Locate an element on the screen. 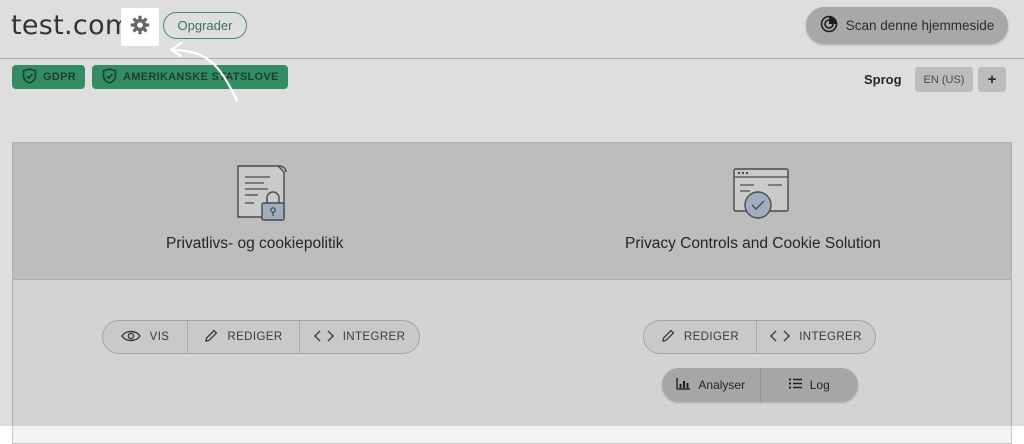 The width and height of the screenshot is (1024, 444). log-label: Log is located at coordinates (819, 385).